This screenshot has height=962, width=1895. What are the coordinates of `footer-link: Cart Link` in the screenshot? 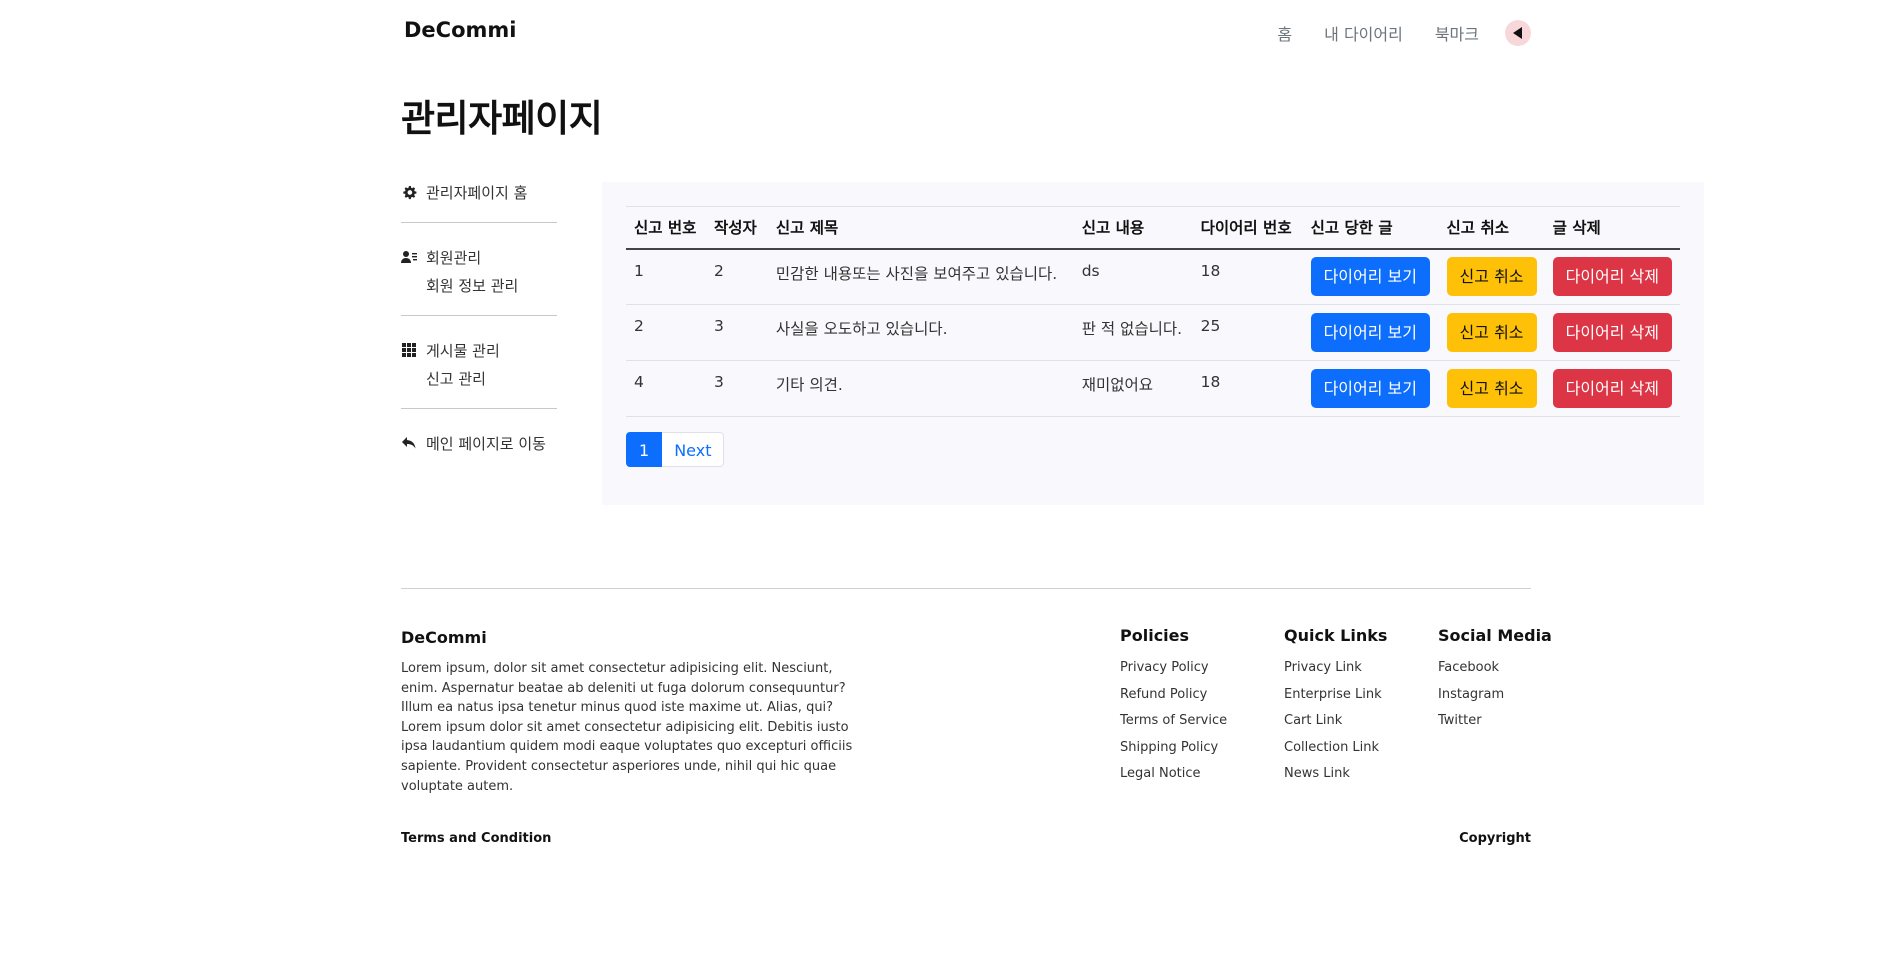 It's located at (1335, 721).